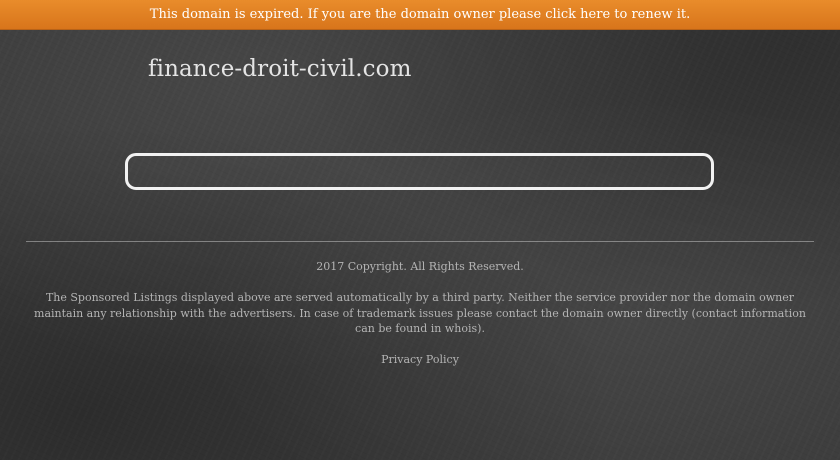 The width and height of the screenshot is (840, 460). What do you see at coordinates (419, 171) in the screenshot?
I see `search-input` at bounding box center [419, 171].